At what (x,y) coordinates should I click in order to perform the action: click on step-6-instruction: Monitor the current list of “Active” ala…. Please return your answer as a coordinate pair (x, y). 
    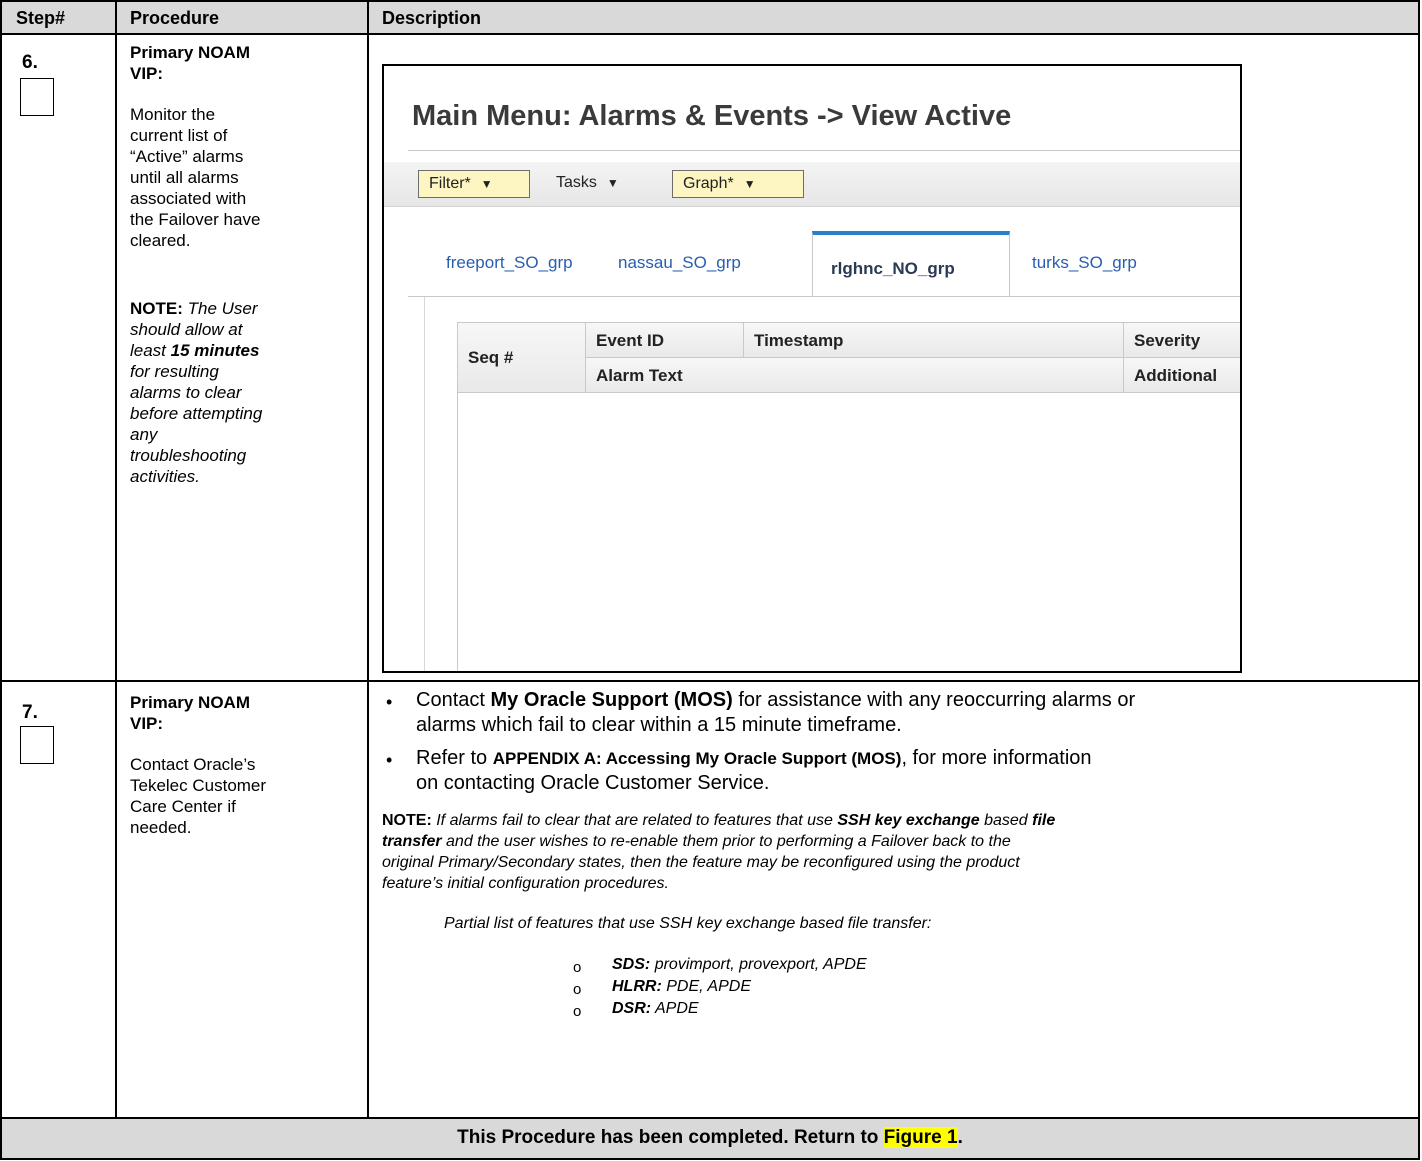
    Looking at the image, I should click on (195, 177).